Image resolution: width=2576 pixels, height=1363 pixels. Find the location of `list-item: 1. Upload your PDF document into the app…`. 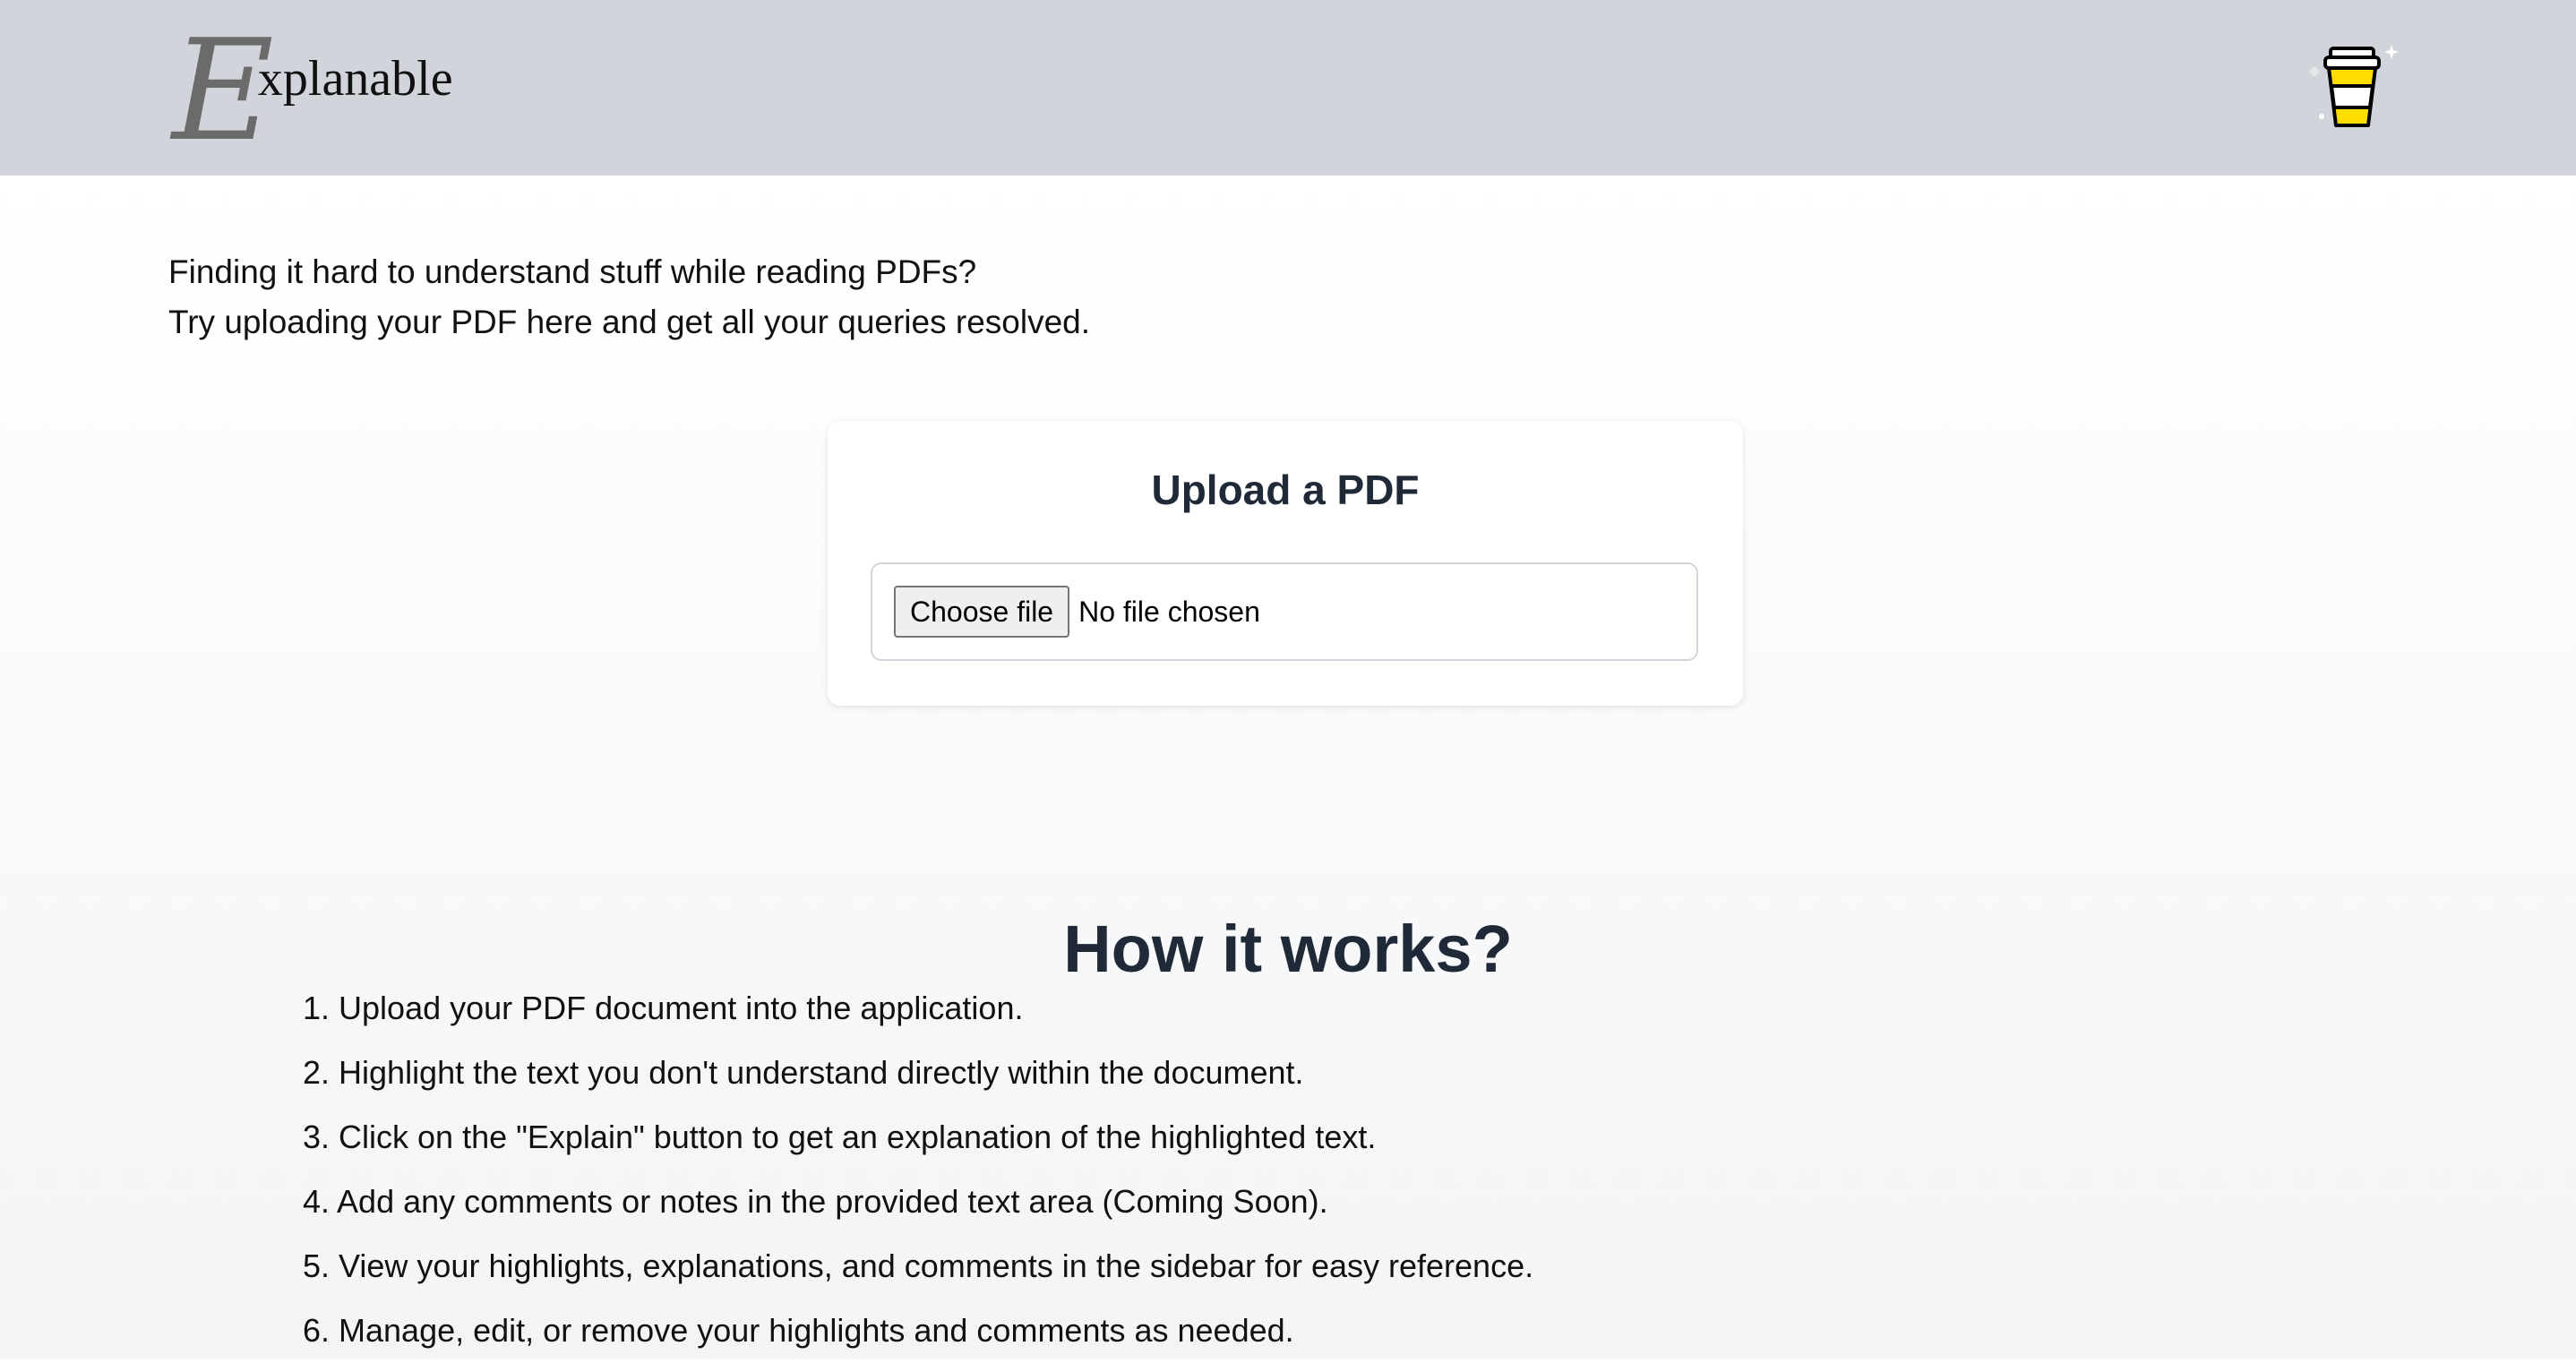

list-item: 1. Upload your PDF document into the app… is located at coordinates (663, 1008).